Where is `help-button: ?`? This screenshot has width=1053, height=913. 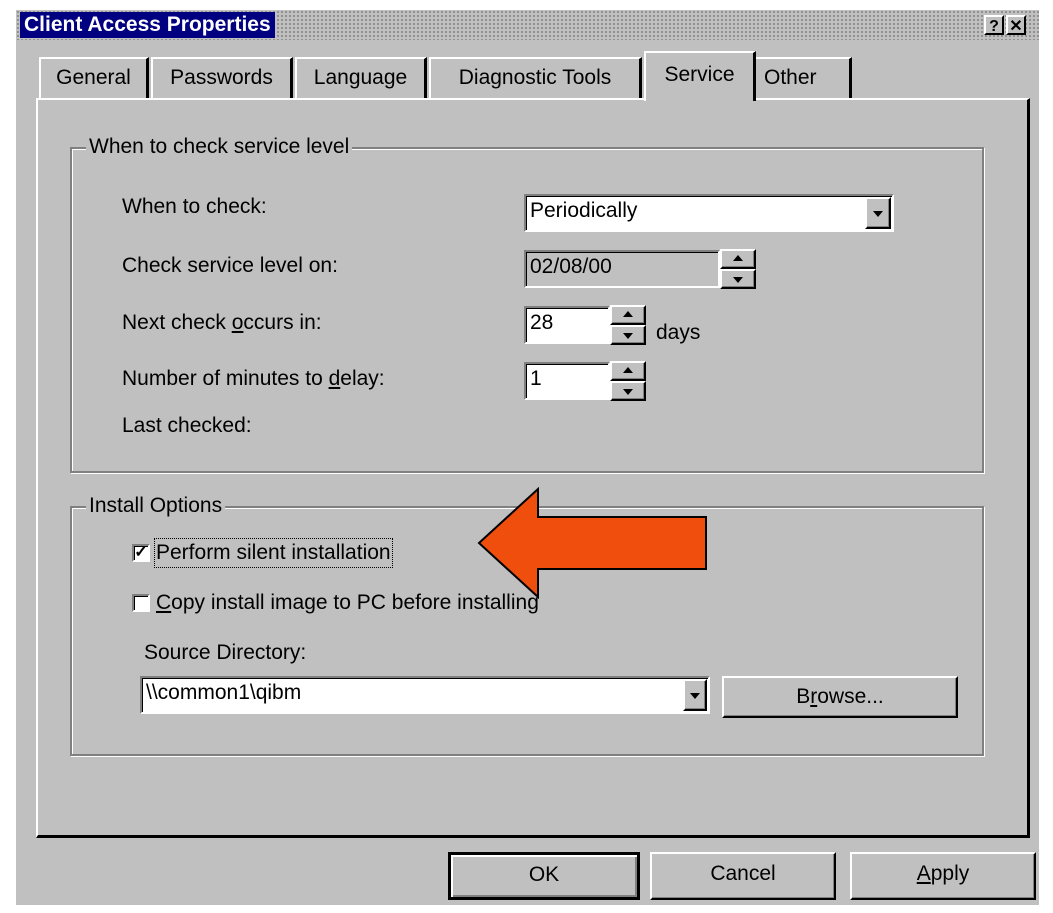 help-button: ? is located at coordinates (994, 25).